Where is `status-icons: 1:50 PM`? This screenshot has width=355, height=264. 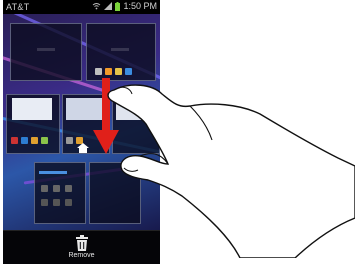
status-icons: 1:50 PM is located at coordinates (124, 6).